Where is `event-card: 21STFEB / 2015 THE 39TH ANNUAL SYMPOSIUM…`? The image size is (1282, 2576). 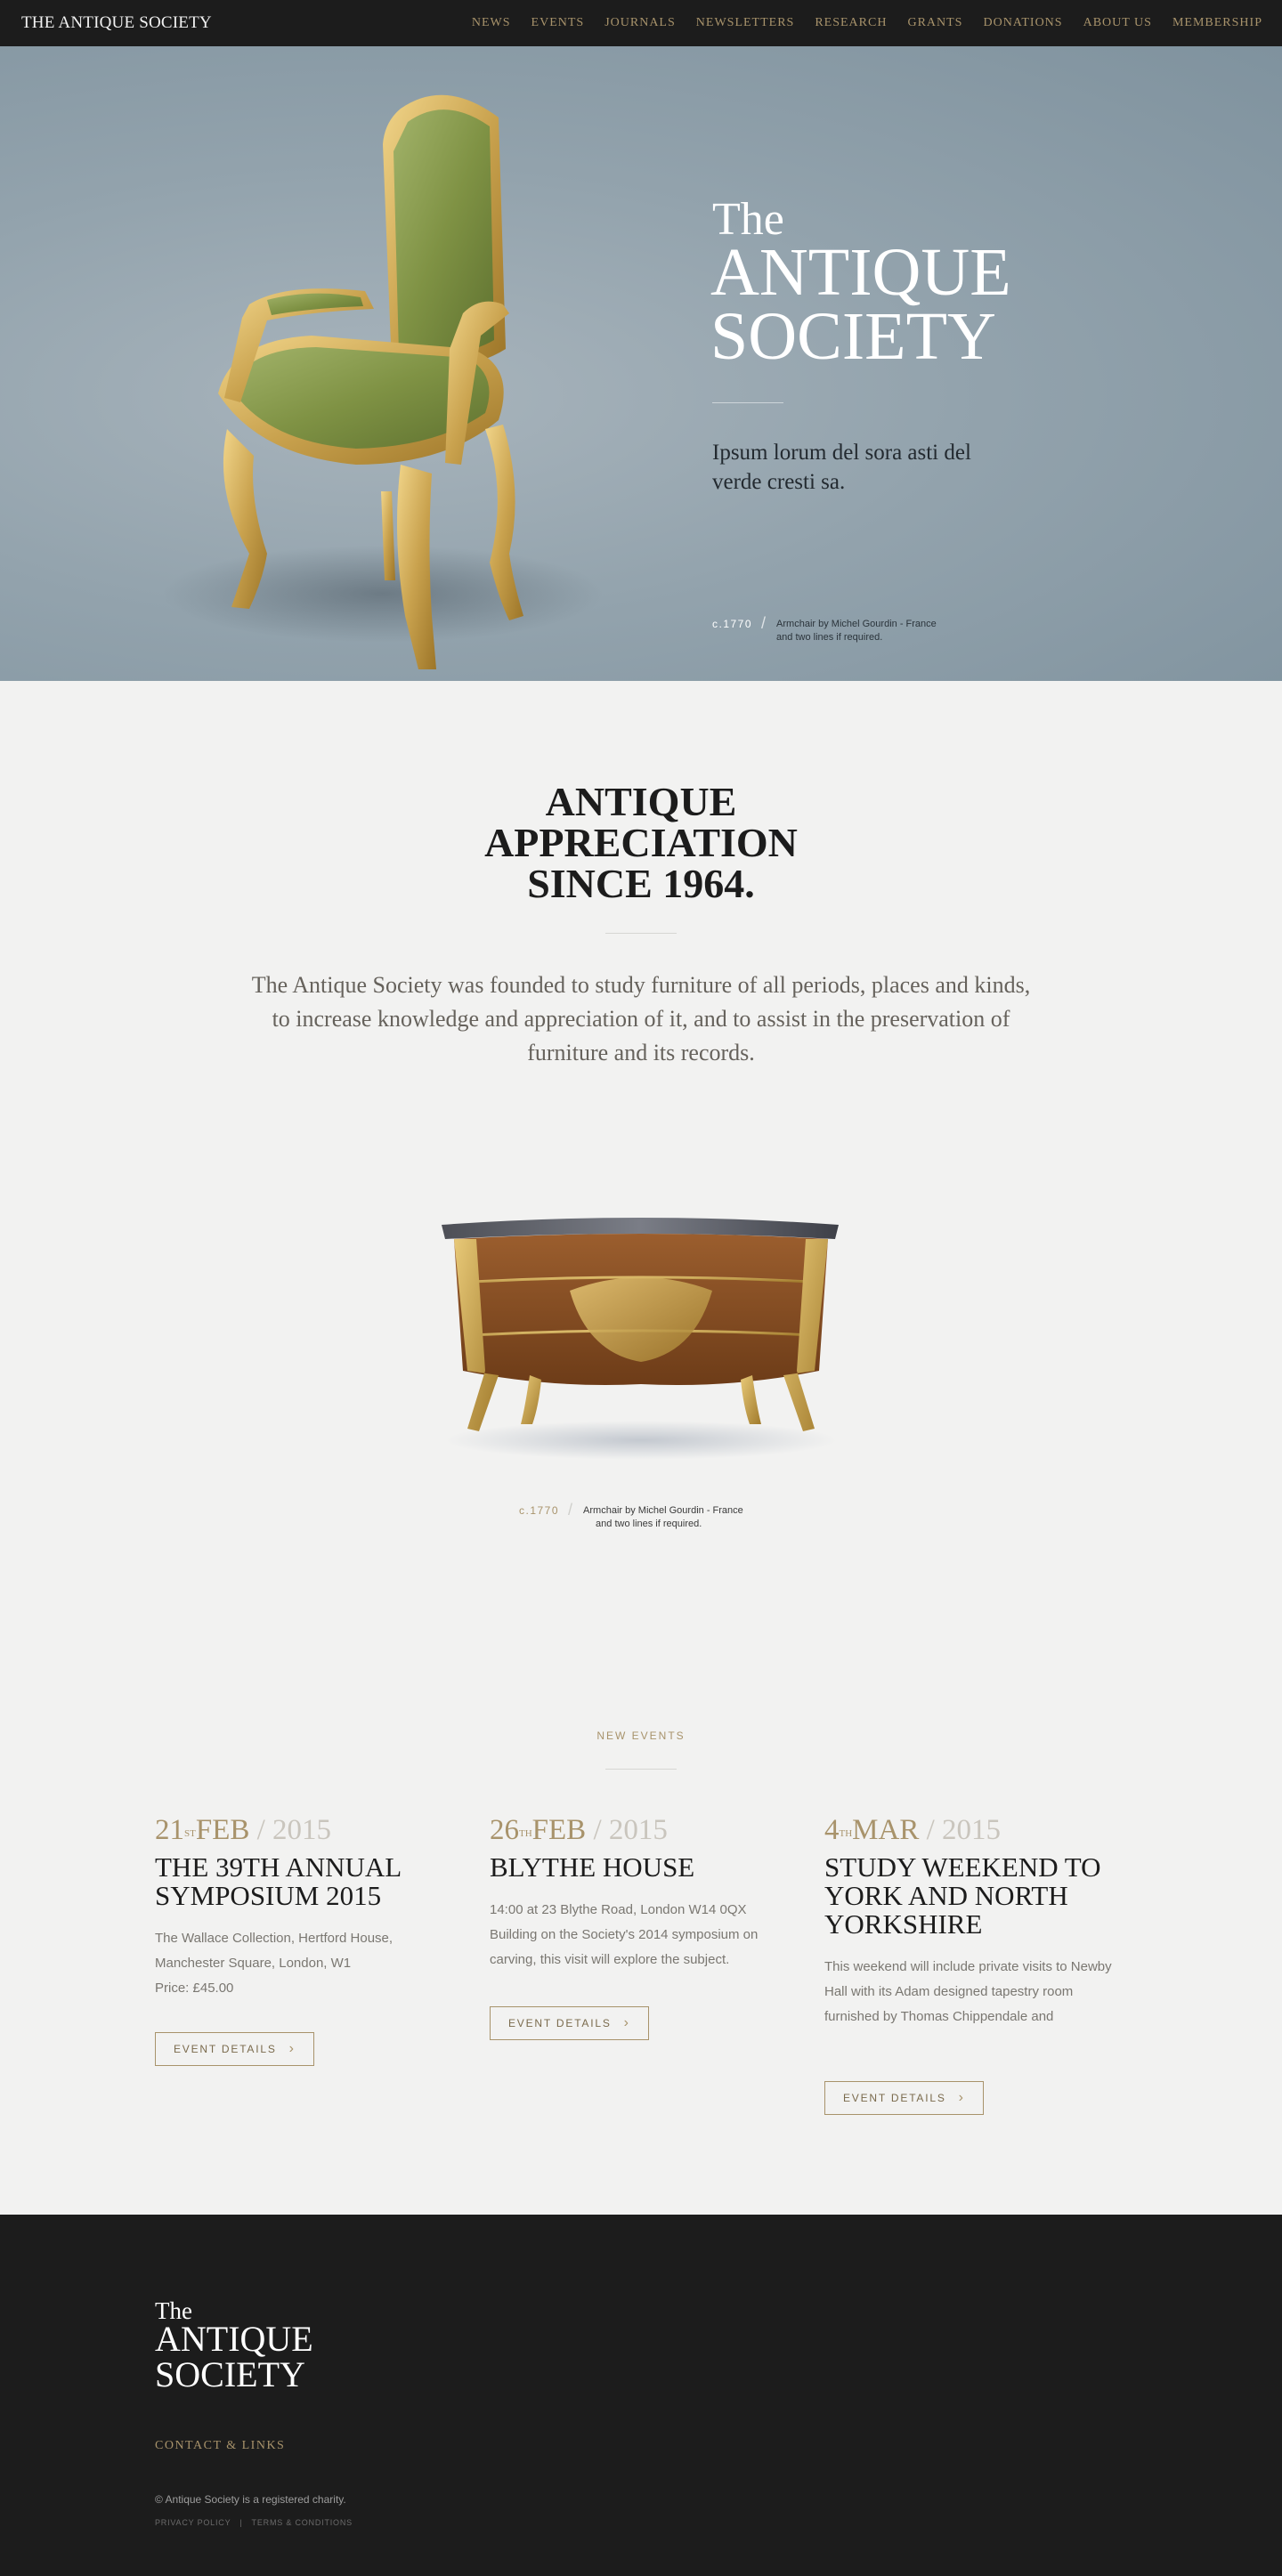
event-card: 21STFEB / 2015 THE 39TH ANNUAL SYMPOSIUM… is located at coordinates (306, 1939).